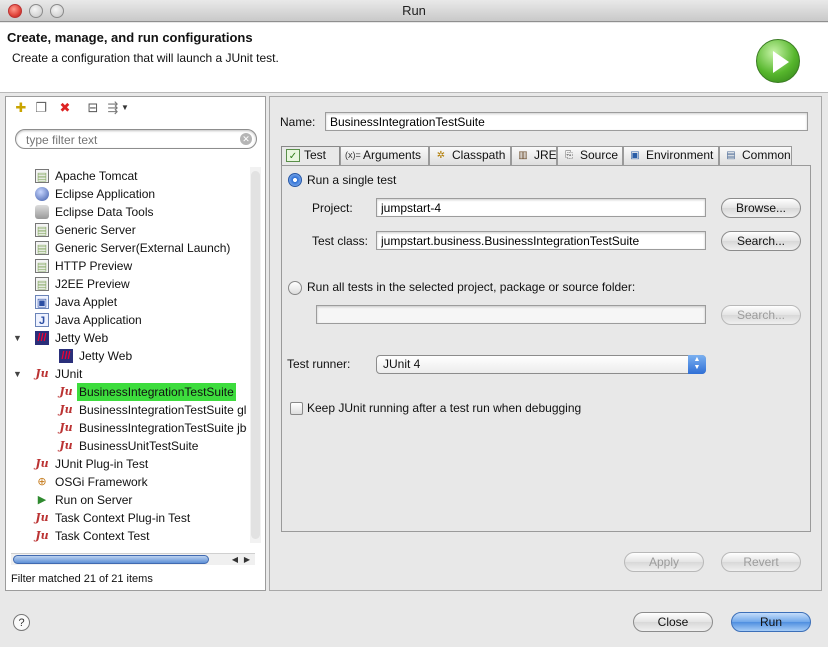 Image resolution: width=828 pixels, height=647 pixels. What do you see at coordinates (101, 482) in the screenshot?
I see `tree-item-label: OSGi Framework` at bounding box center [101, 482].